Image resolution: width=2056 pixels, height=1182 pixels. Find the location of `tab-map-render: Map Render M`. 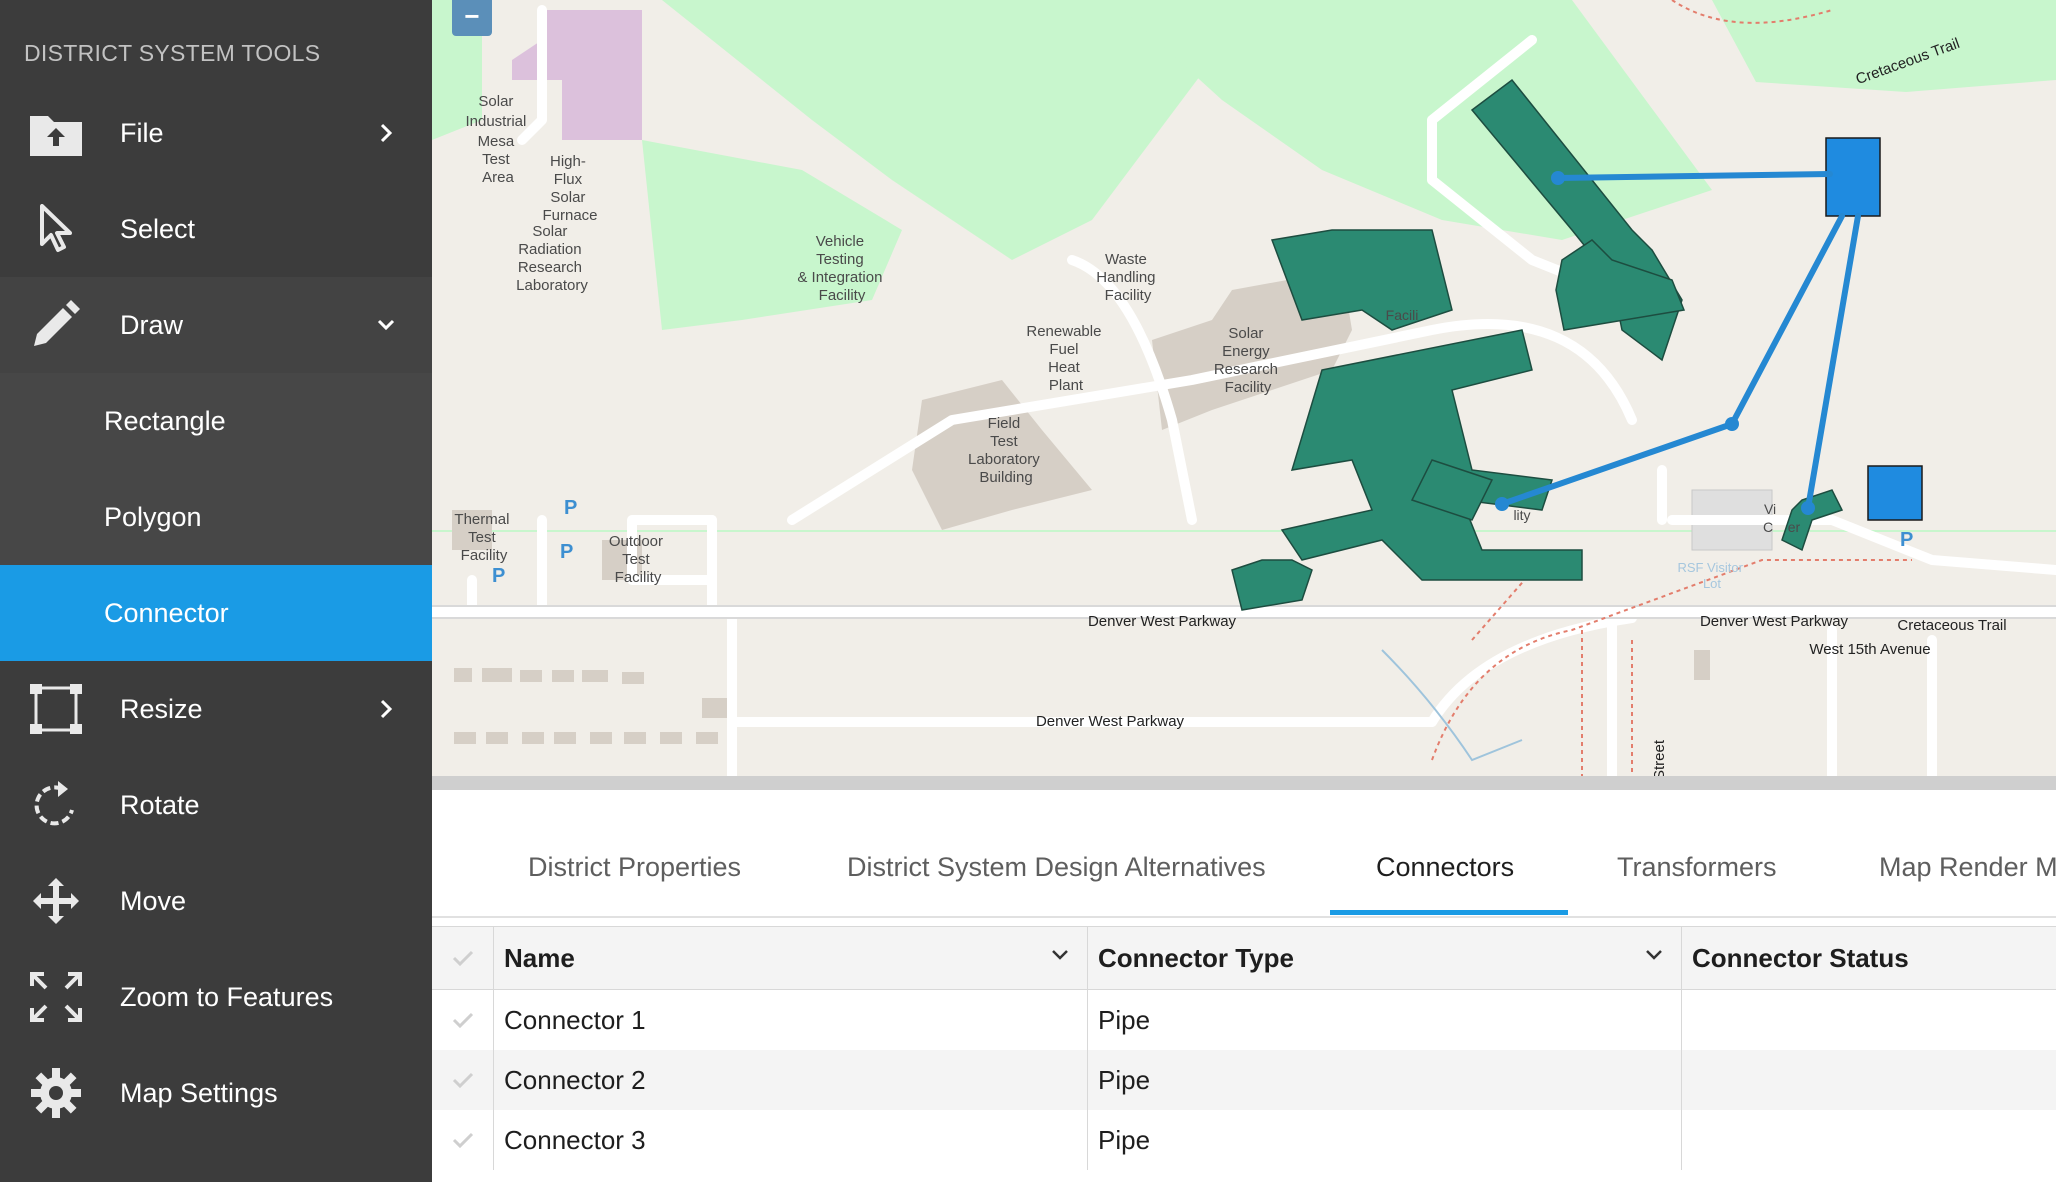

tab-map-render: Map Render M is located at coordinates (1967, 867).